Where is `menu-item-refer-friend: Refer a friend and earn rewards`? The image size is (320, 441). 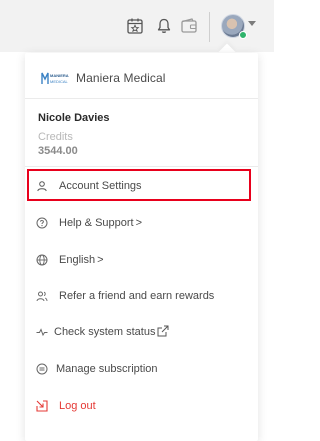
menu-item-refer-friend: Refer a friend and earn rewards is located at coordinates (141, 296).